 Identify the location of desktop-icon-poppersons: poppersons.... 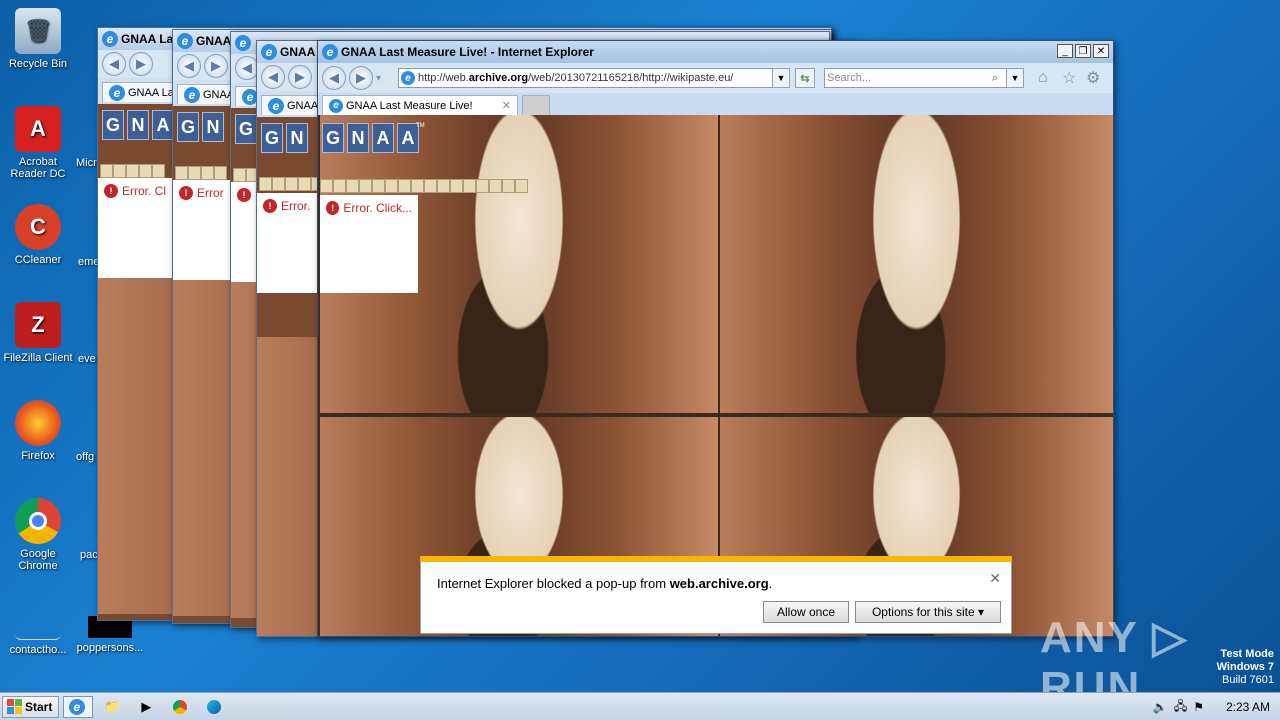
(110, 635).